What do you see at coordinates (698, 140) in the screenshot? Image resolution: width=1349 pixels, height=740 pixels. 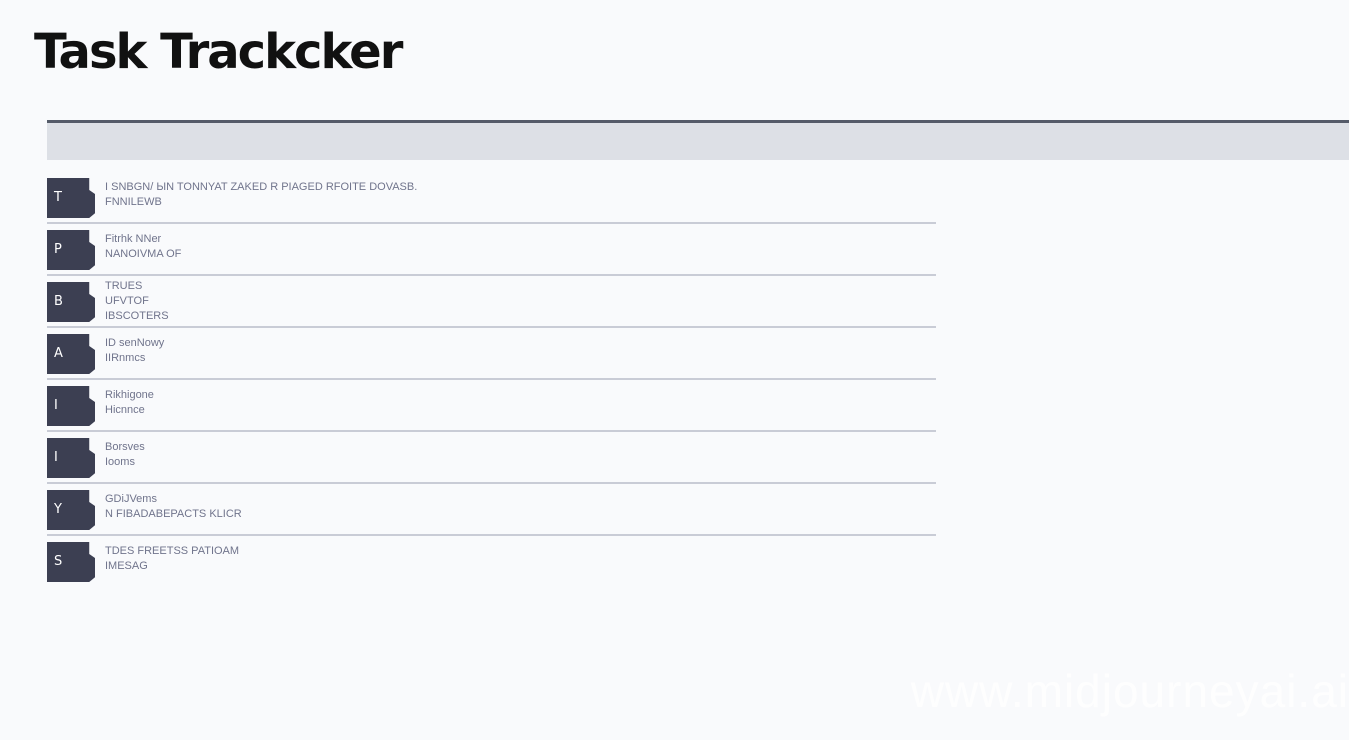 I see `table-header-bar` at bounding box center [698, 140].